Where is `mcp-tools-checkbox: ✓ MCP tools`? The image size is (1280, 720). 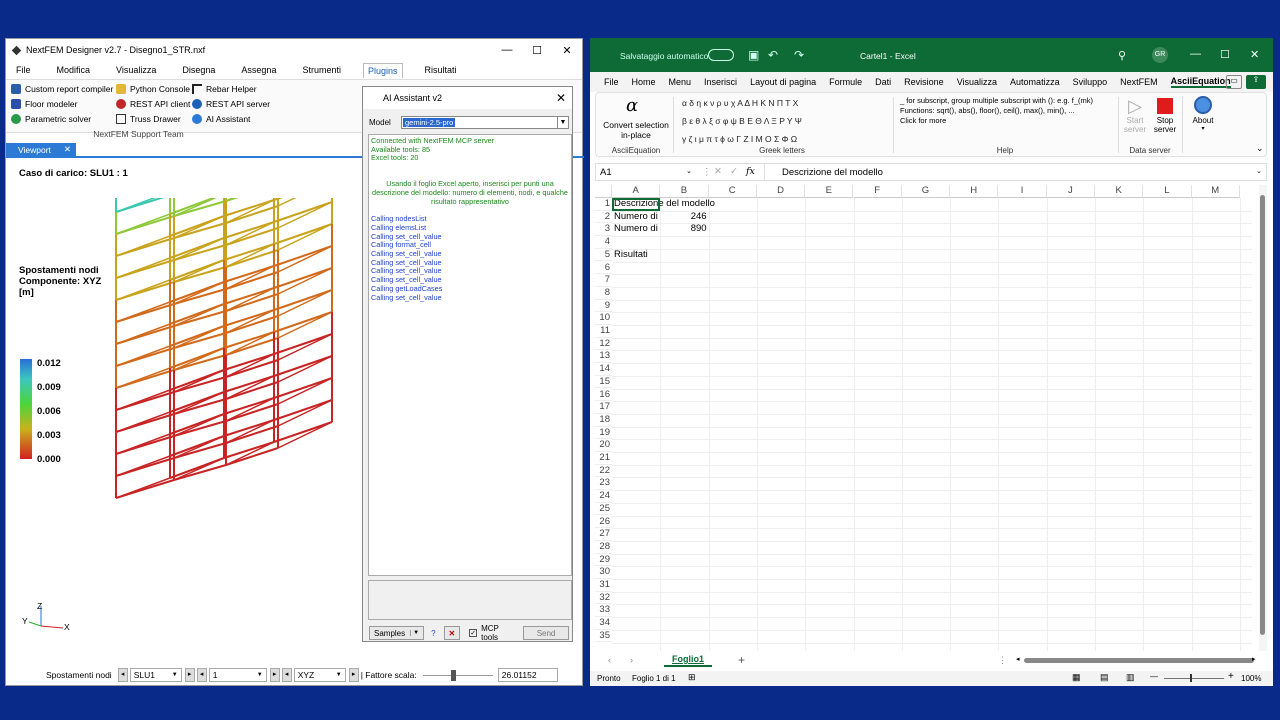 mcp-tools-checkbox: ✓ MCP tools is located at coordinates (491, 633).